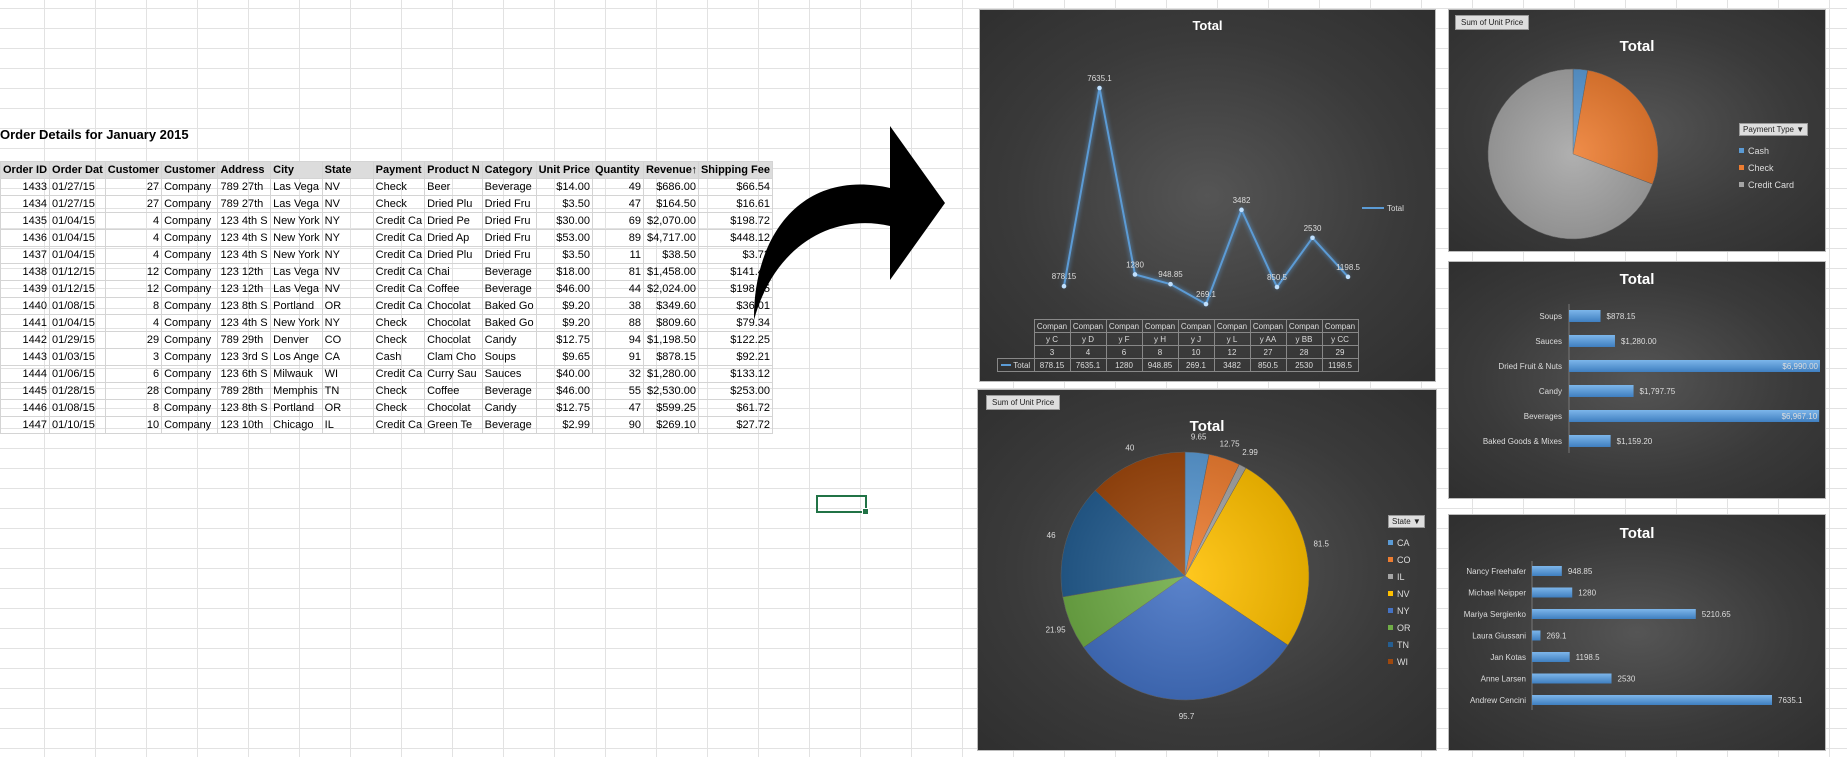  Describe the element at coordinates (564, 170) in the screenshot. I see `column-header: Unit Price` at that location.